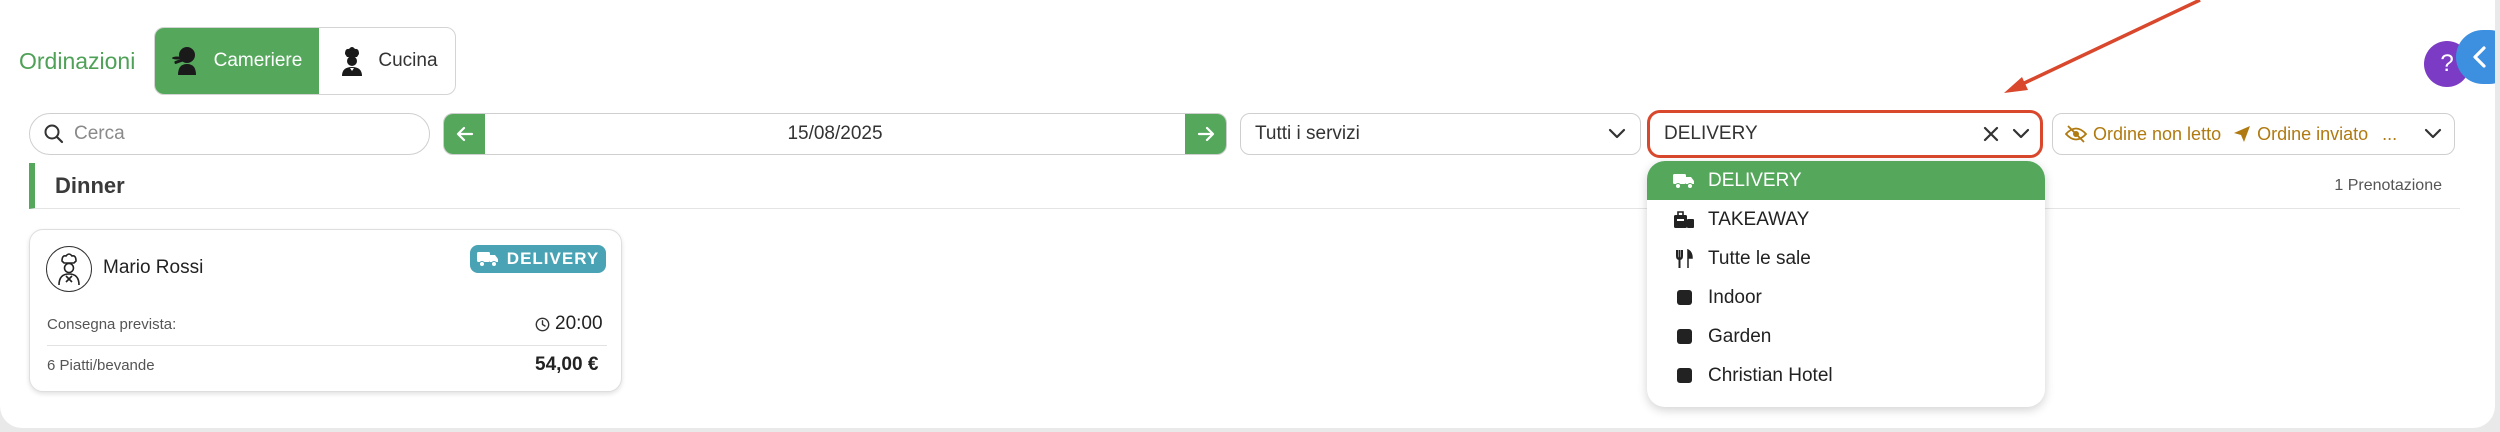 The height and width of the screenshot is (432, 2500). What do you see at coordinates (2102, 46) in the screenshot?
I see `annotation-arrow` at bounding box center [2102, 46].